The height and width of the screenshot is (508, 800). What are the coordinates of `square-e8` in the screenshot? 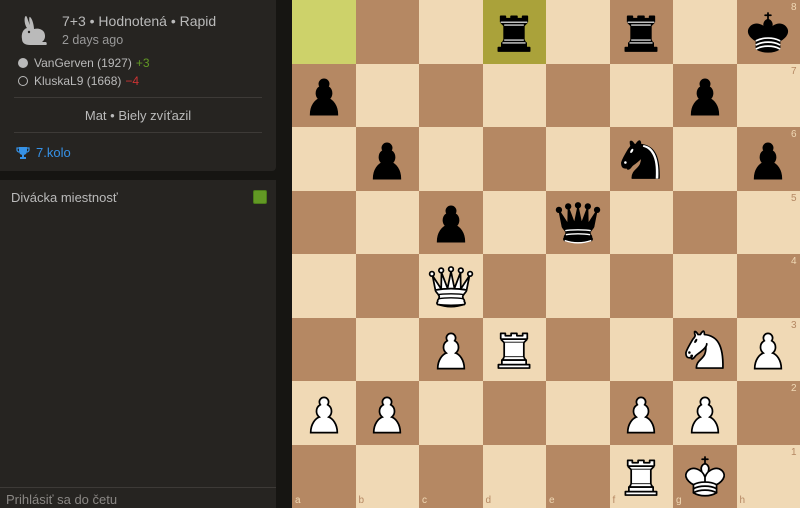 It's located at (578, 32).